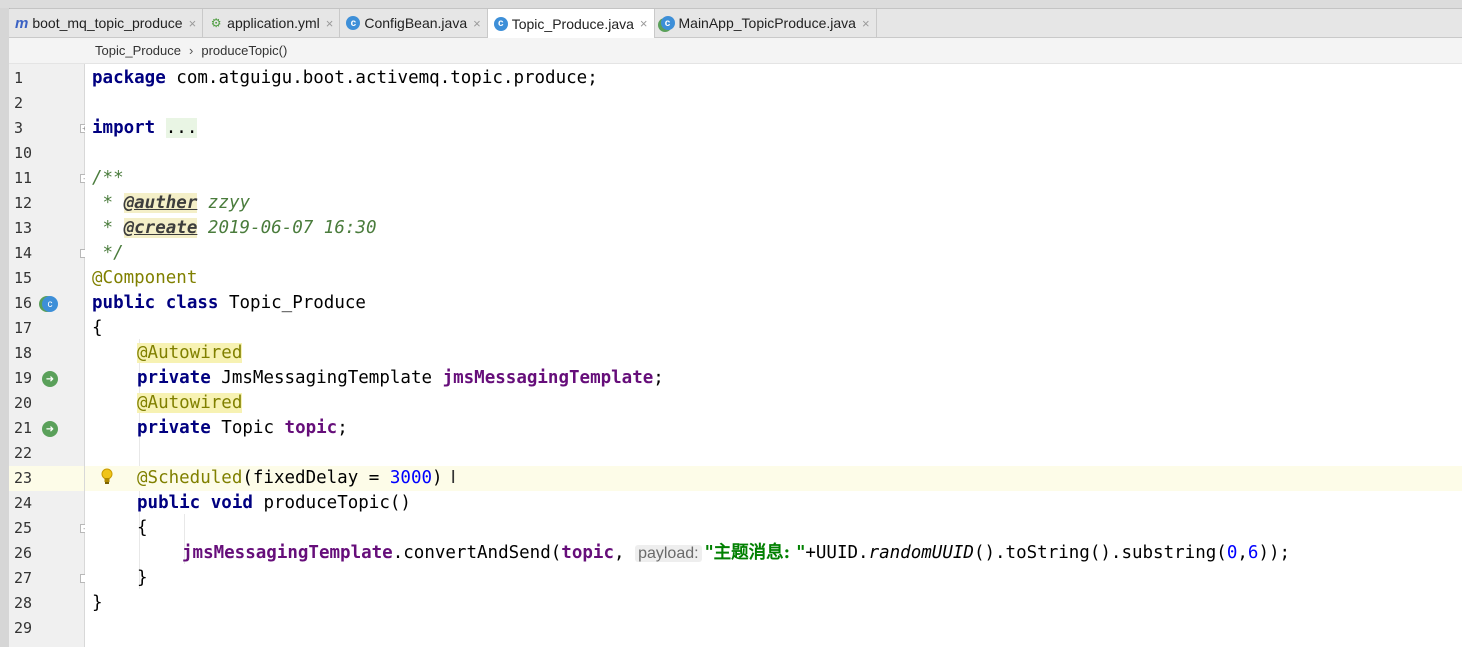 Image resolution: width=1462 pixels, height=647 pixels. I want to click on parameter-hint: payload:, so click(668, 553).